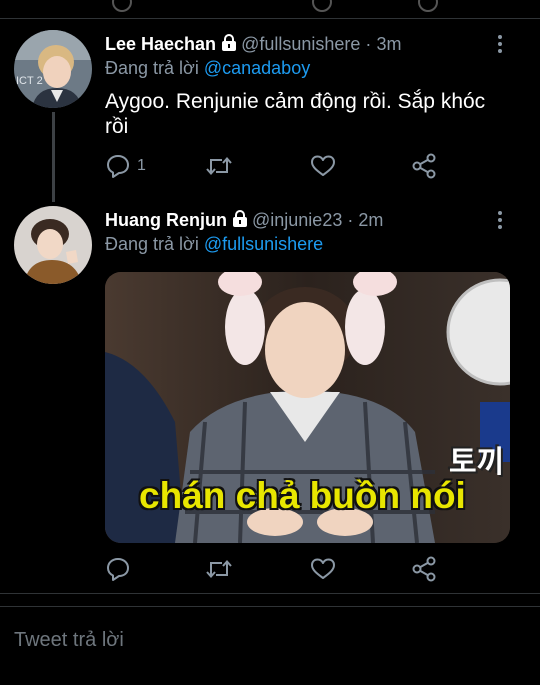  I want to click on tweet-header: Huang Renjun @injunie23 · 2m, so click(244, 221).